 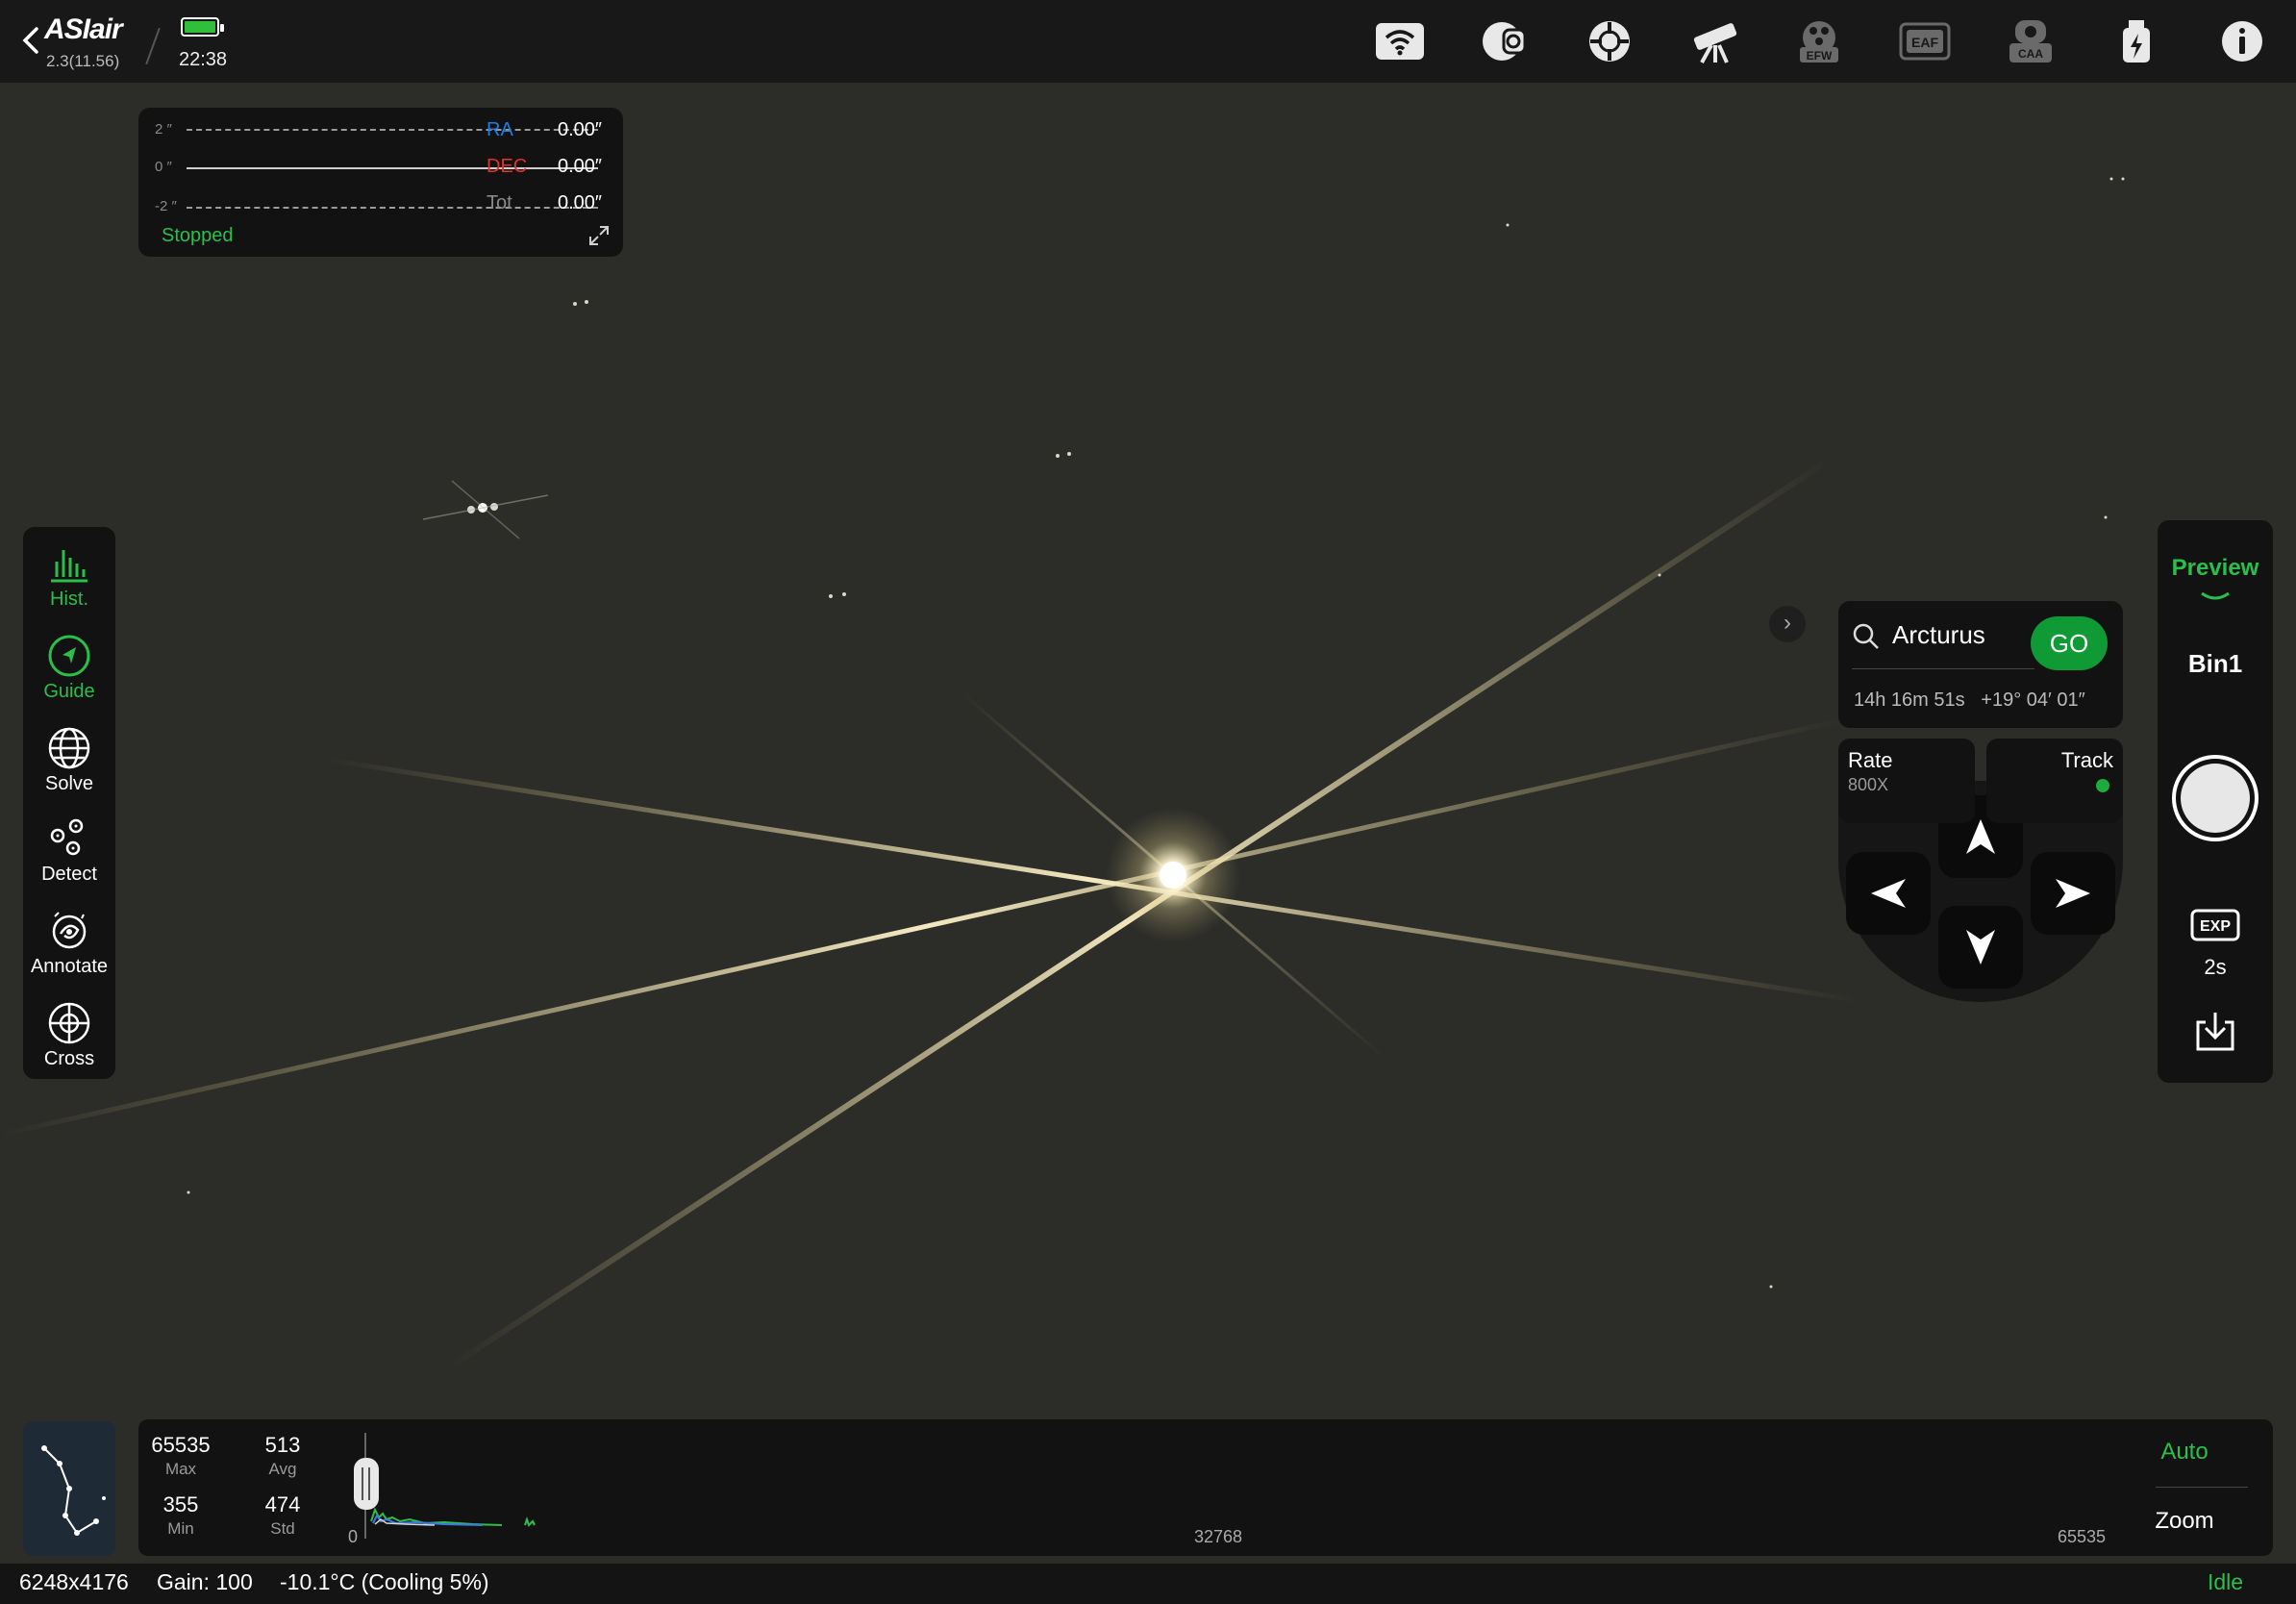 I want to click on battery-icon, so click(x=202, y=27).